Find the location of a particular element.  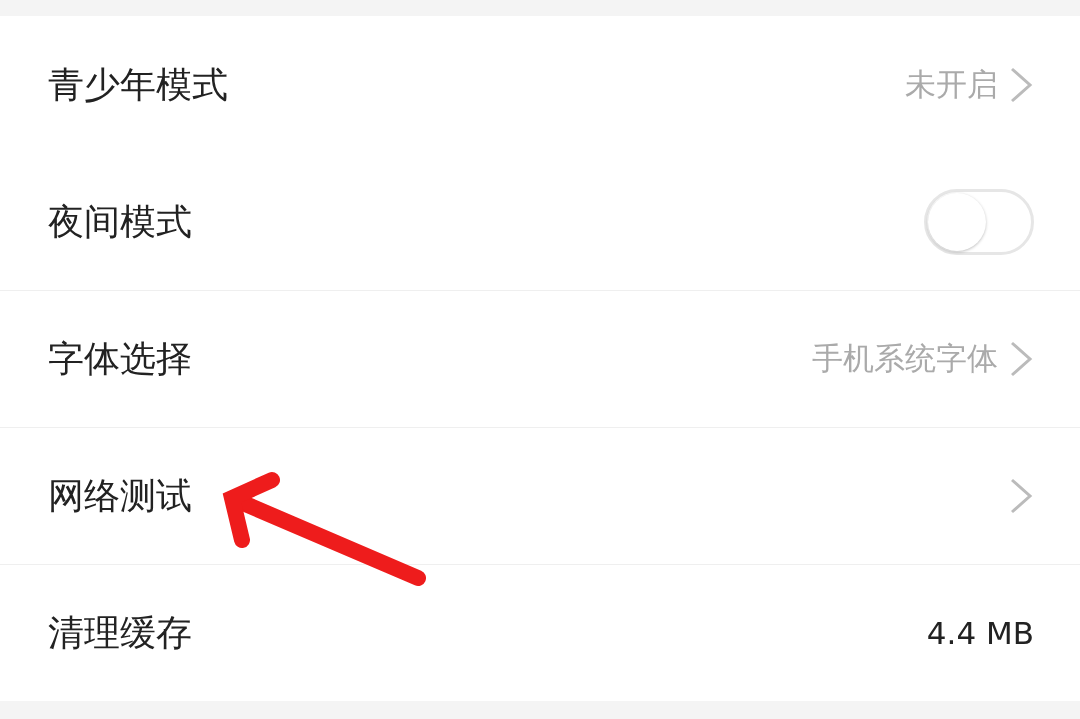

setting-label: 清理缓存 is located at coordinates (120, 632).